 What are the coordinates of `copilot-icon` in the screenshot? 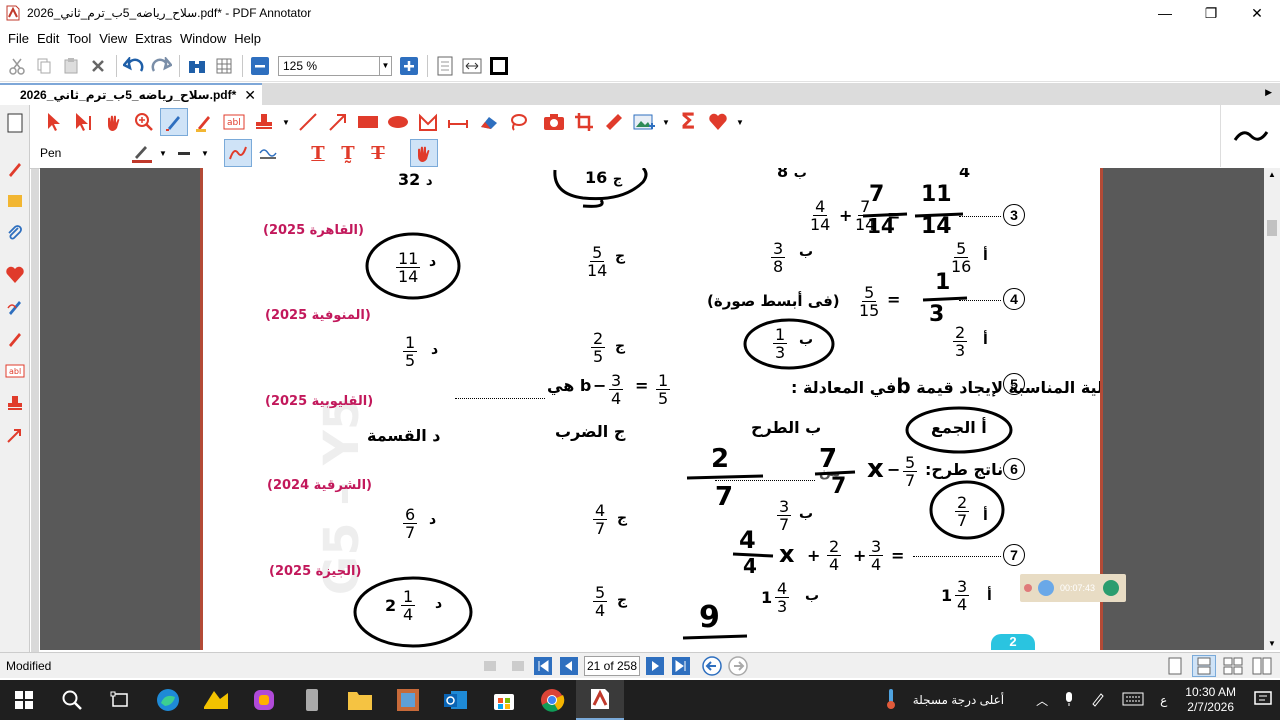 It's located at (264, 700).